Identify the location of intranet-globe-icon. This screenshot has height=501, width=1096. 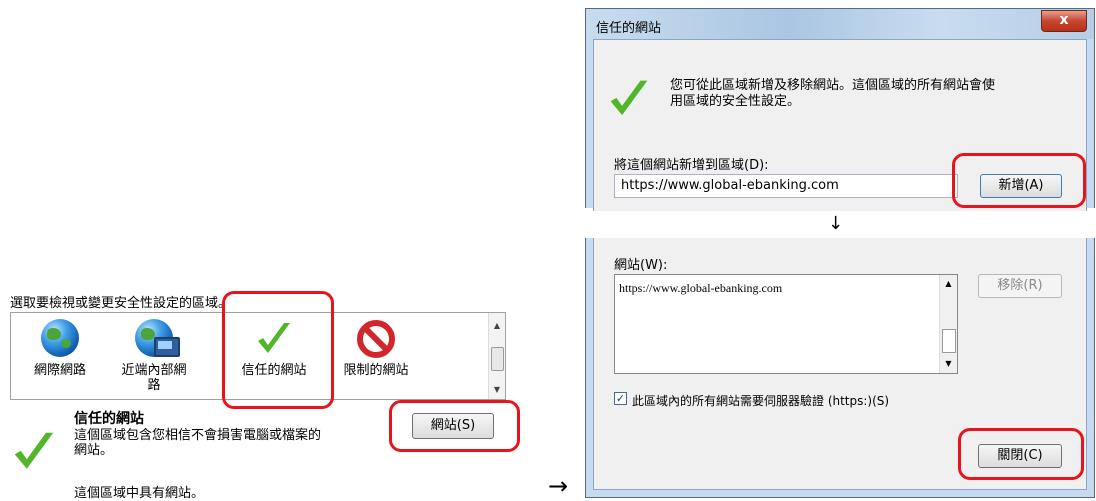
(157, 339).